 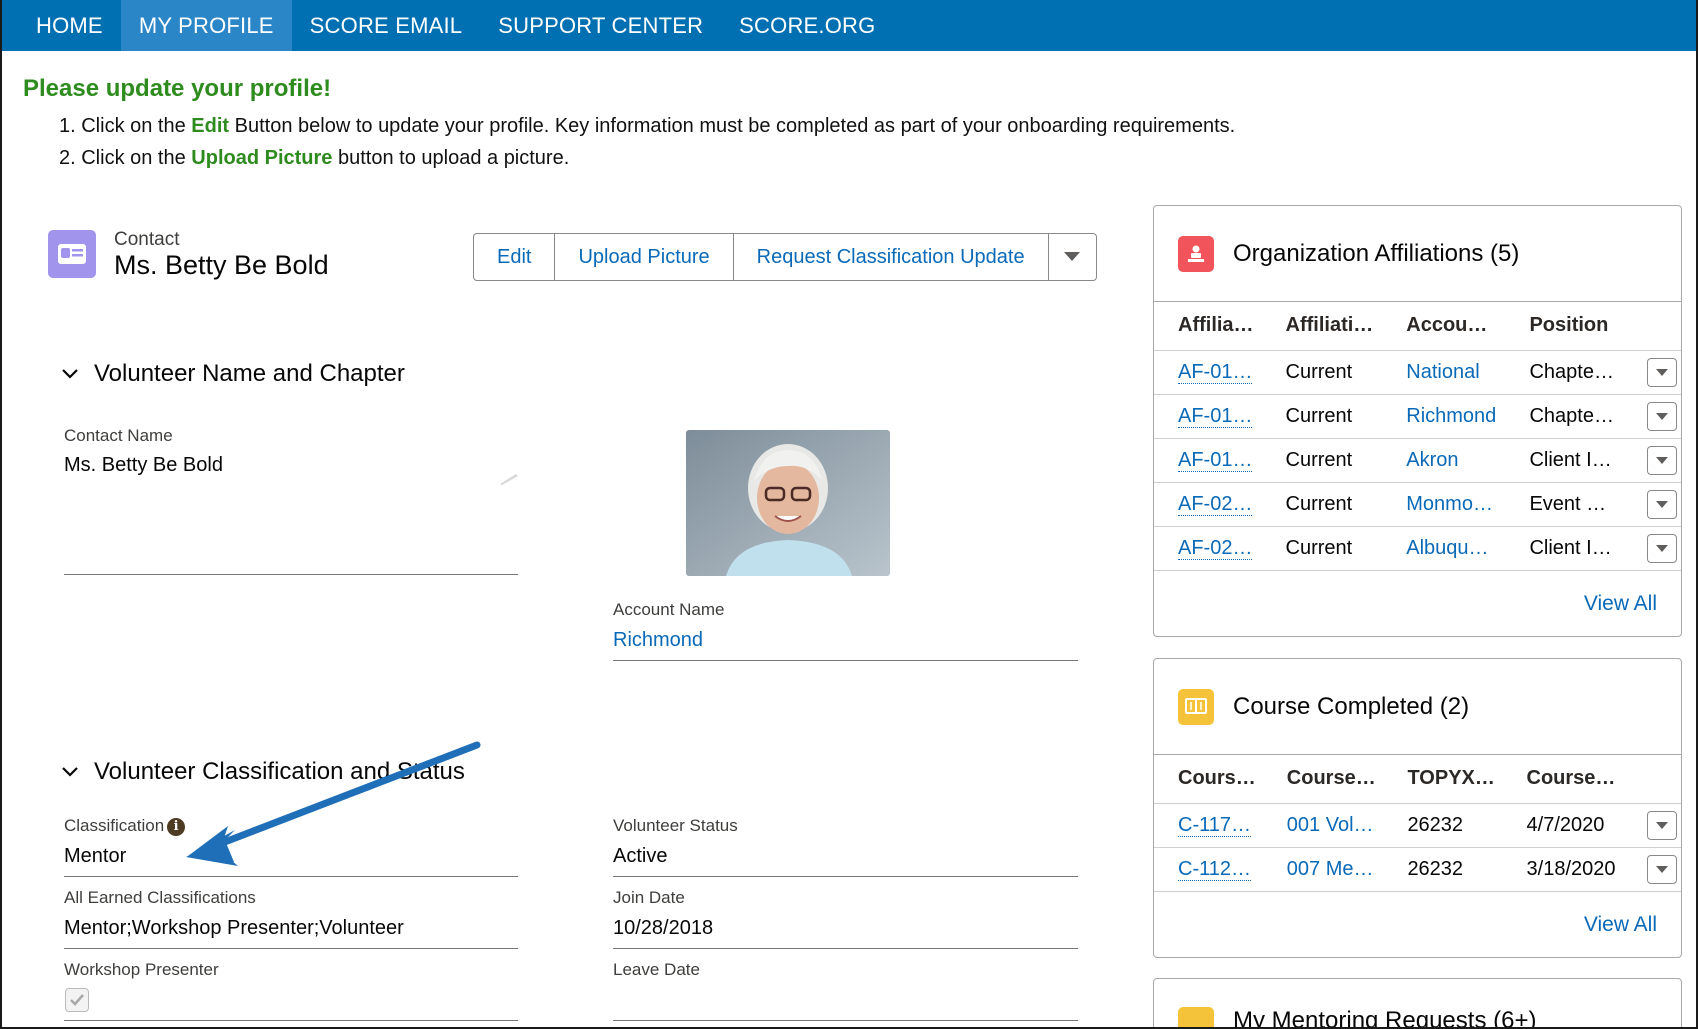 What do you see at coordinates (1563, 326) in the screenshot?
I see `column-header: Position` at bounding box center [1563, 326].